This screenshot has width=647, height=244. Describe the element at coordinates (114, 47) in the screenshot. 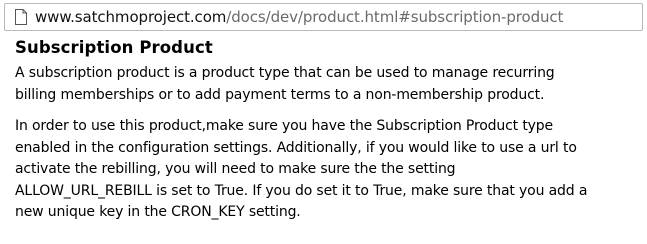

I see `page-heading: Subscription Product` at that location.